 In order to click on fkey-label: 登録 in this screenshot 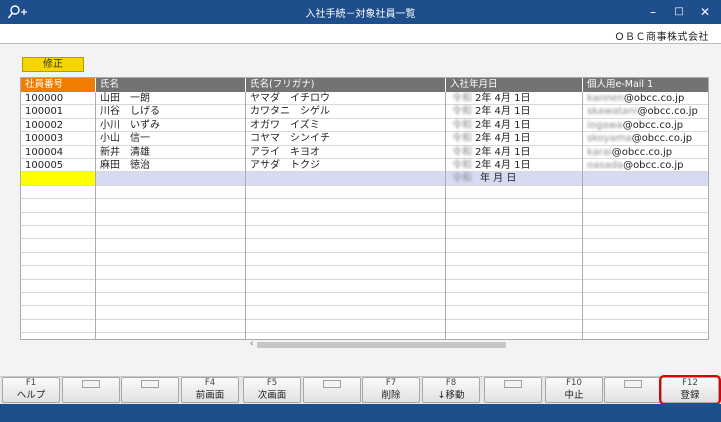, I will do `click(690, 395)`.